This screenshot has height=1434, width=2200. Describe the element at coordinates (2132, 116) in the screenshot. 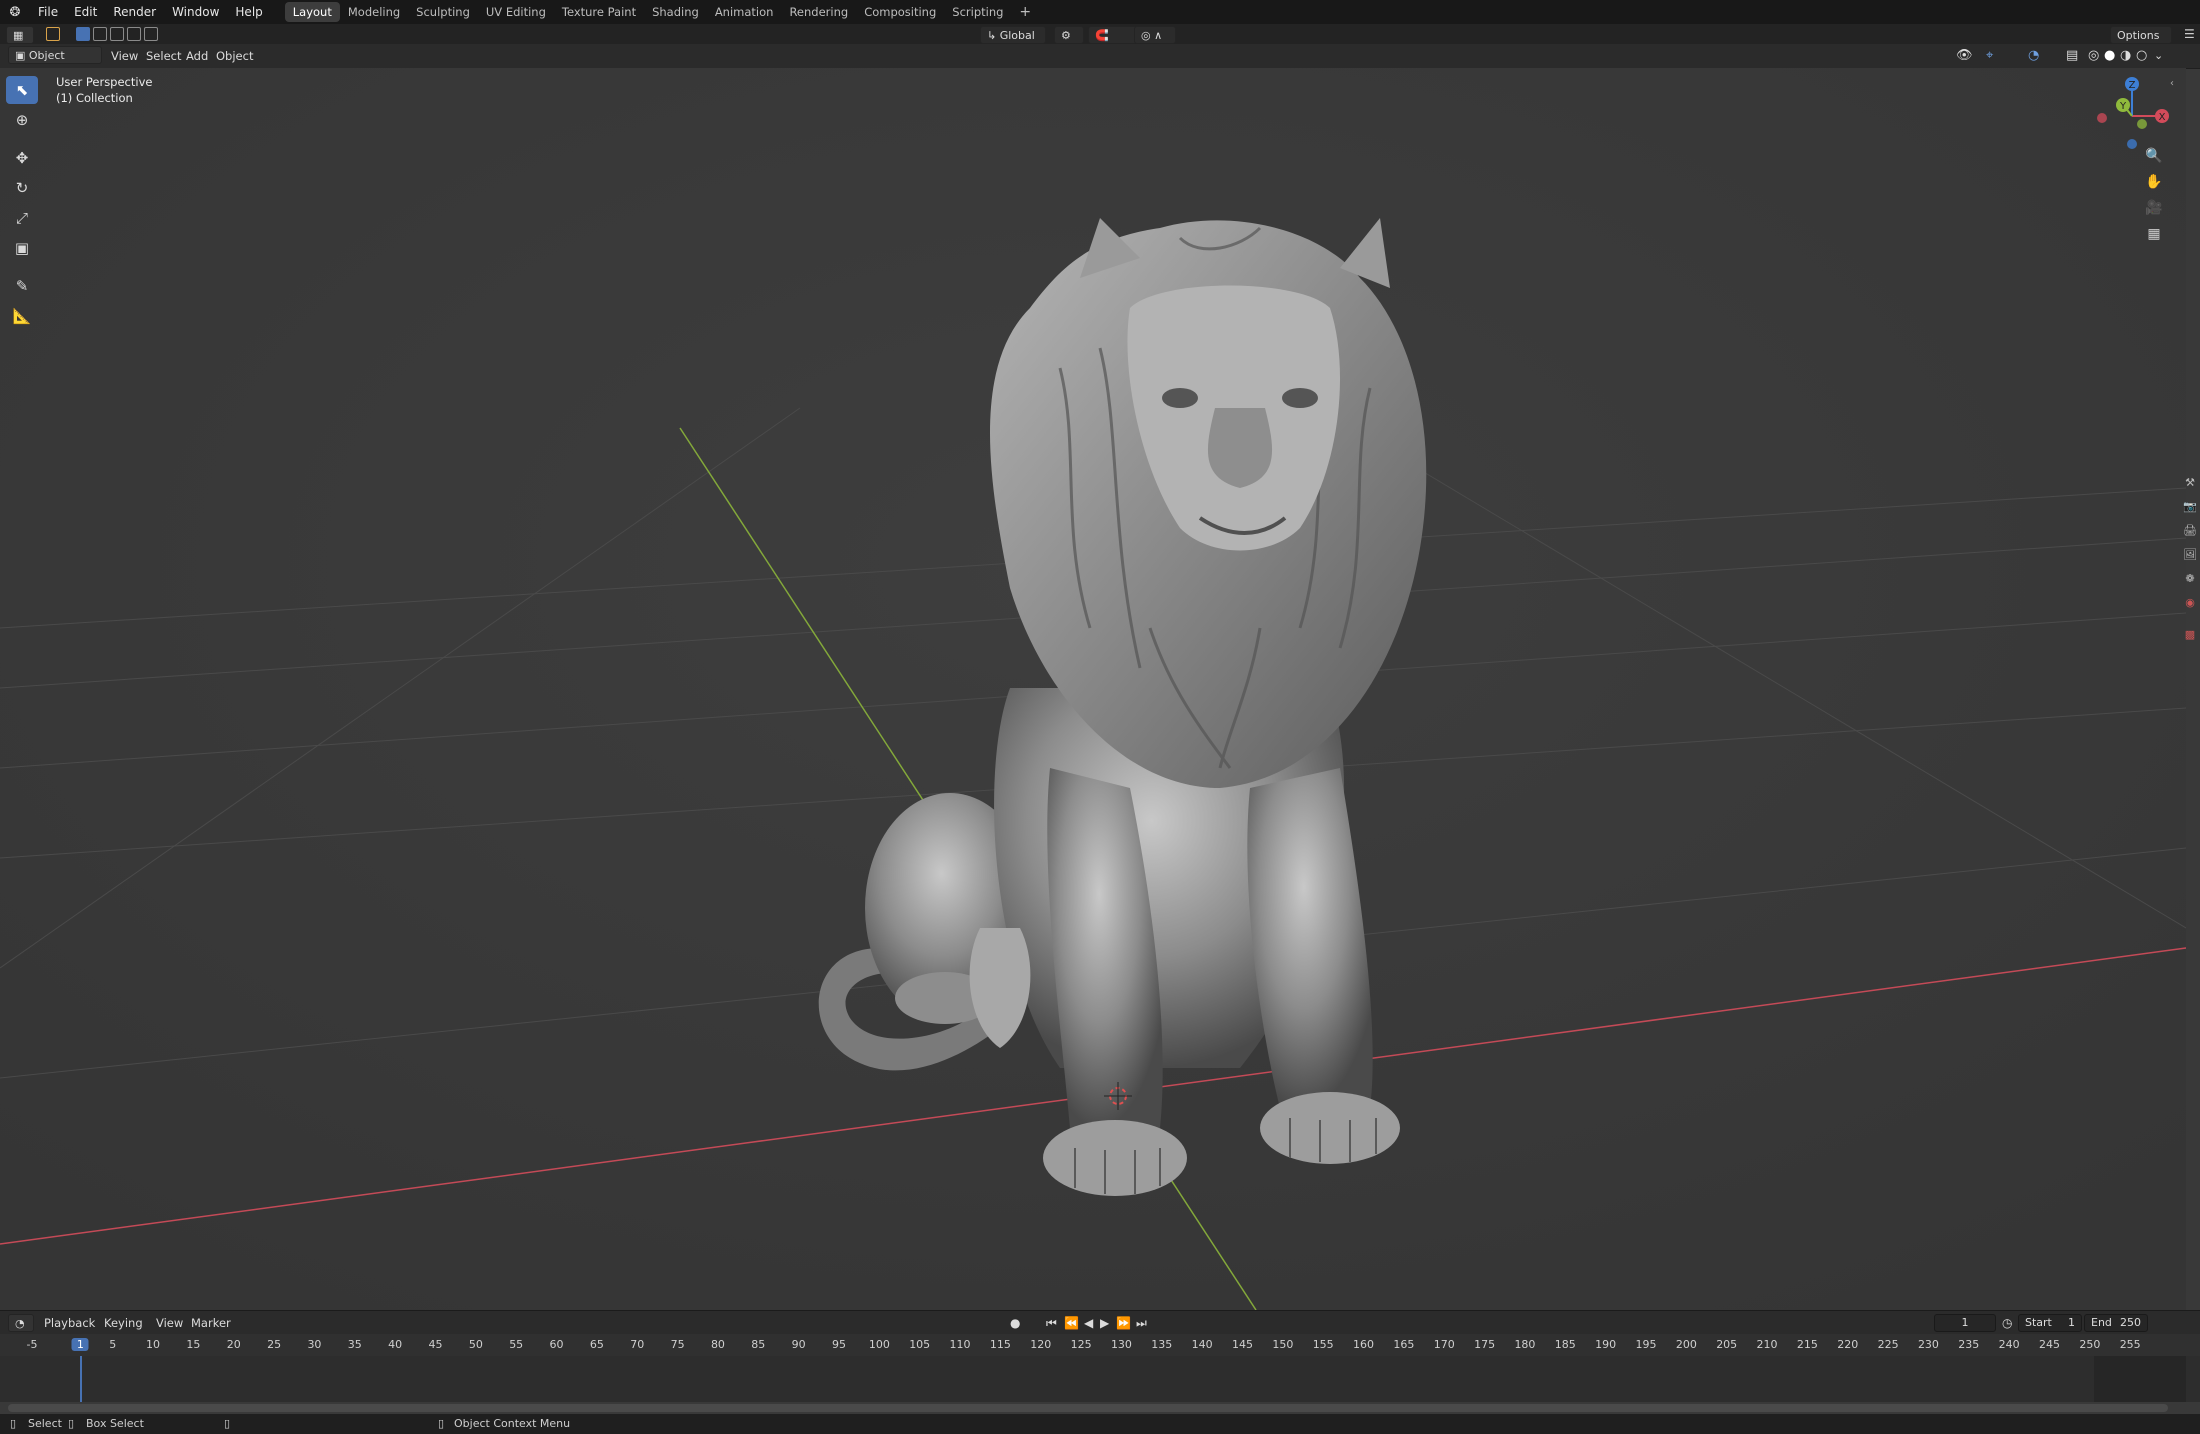

I see `navigation-gizmo: X Z Y` at that location.